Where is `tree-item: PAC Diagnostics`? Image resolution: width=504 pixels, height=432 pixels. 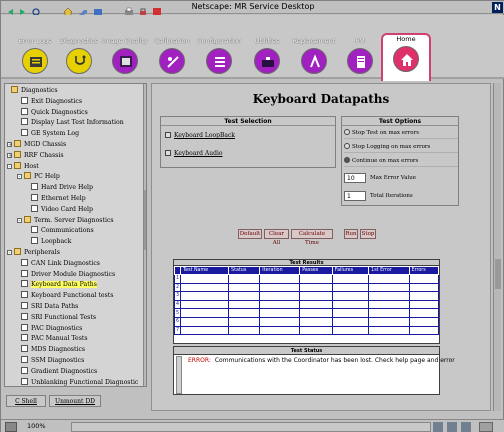
tree-item: PAC Diagnostics is located at coordinates (51, 328).